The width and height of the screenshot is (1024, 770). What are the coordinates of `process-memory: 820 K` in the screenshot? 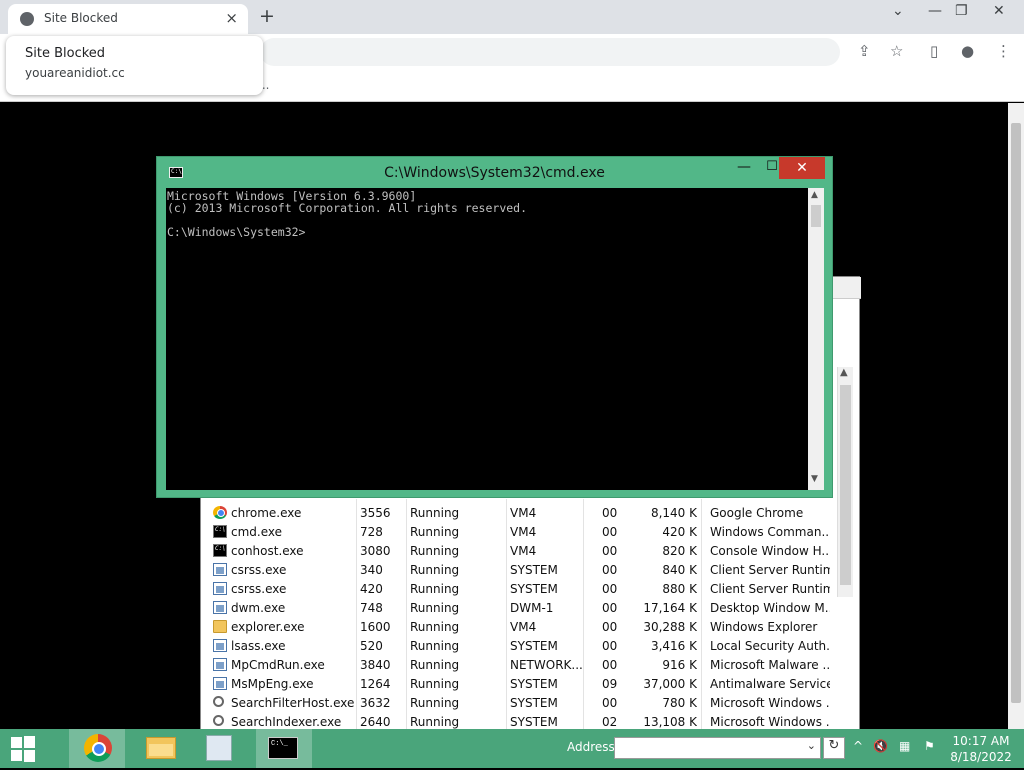 It's located at (679, 551).